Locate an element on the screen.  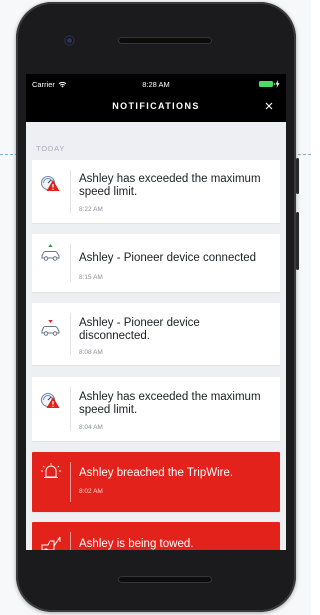
close-icon is located at coordinates (269, 106).